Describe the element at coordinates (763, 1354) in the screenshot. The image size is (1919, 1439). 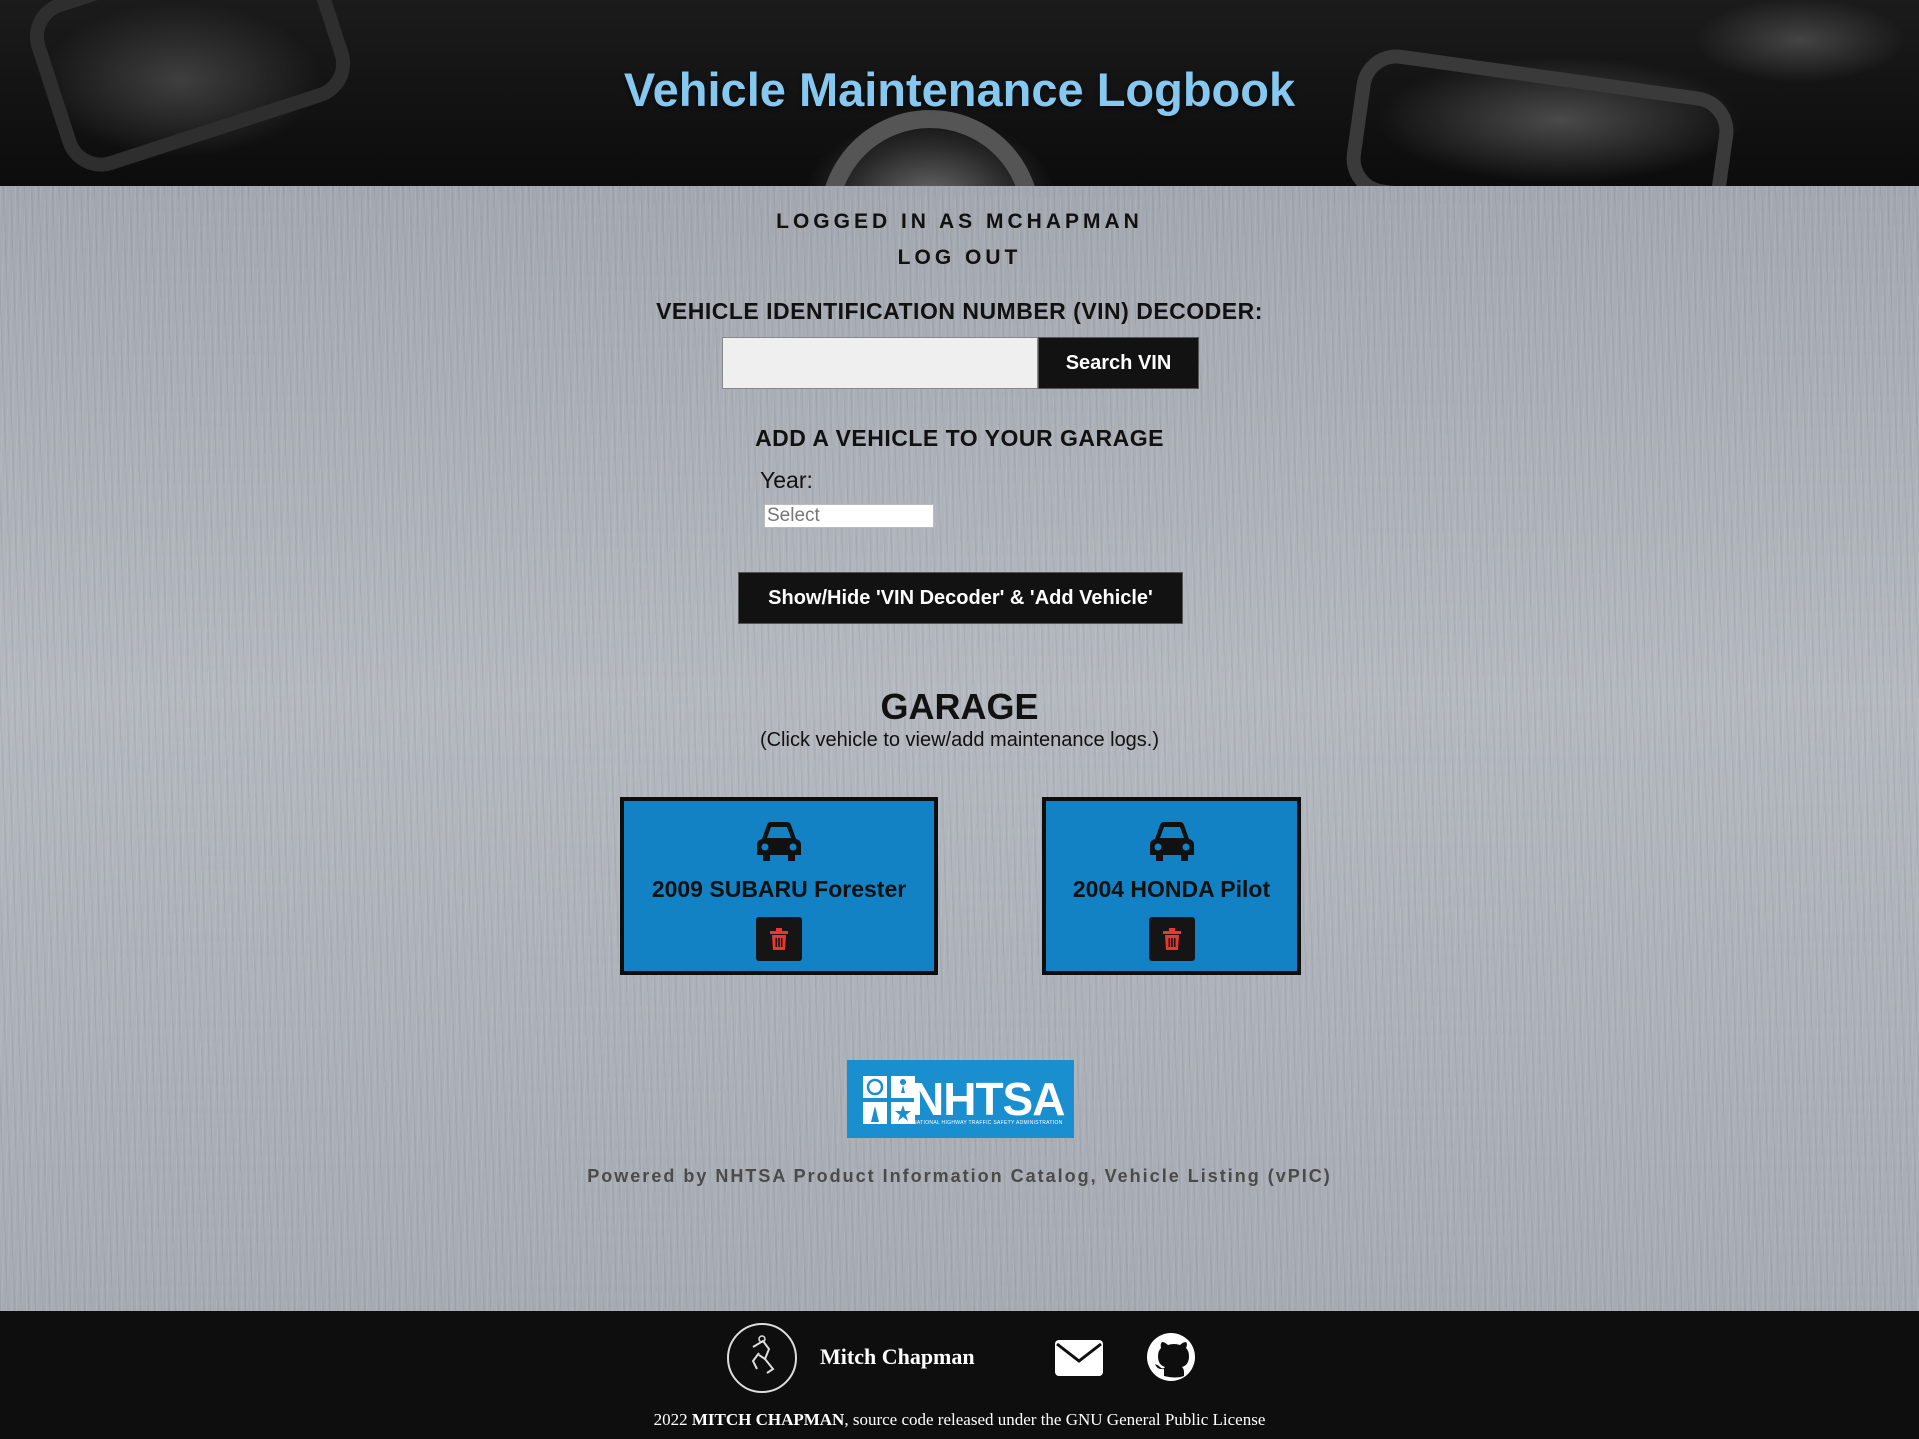
I see `climber-logo-icon` at that location.